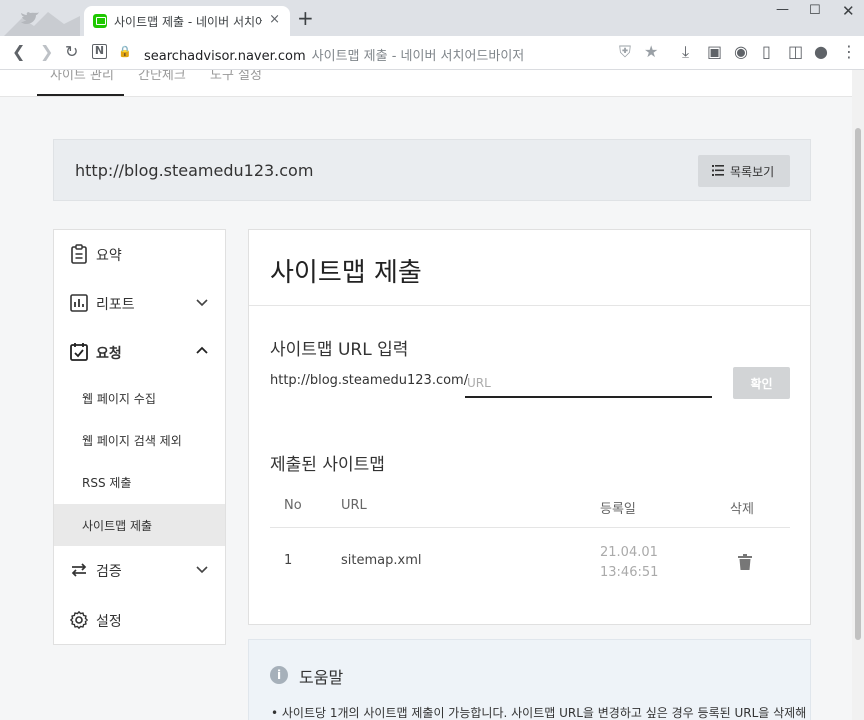 This screenshot has height=720, width=864. Describe the element at coordinates (858, 384) in the screenshot. I see `scrollbar-thumb` at that location.